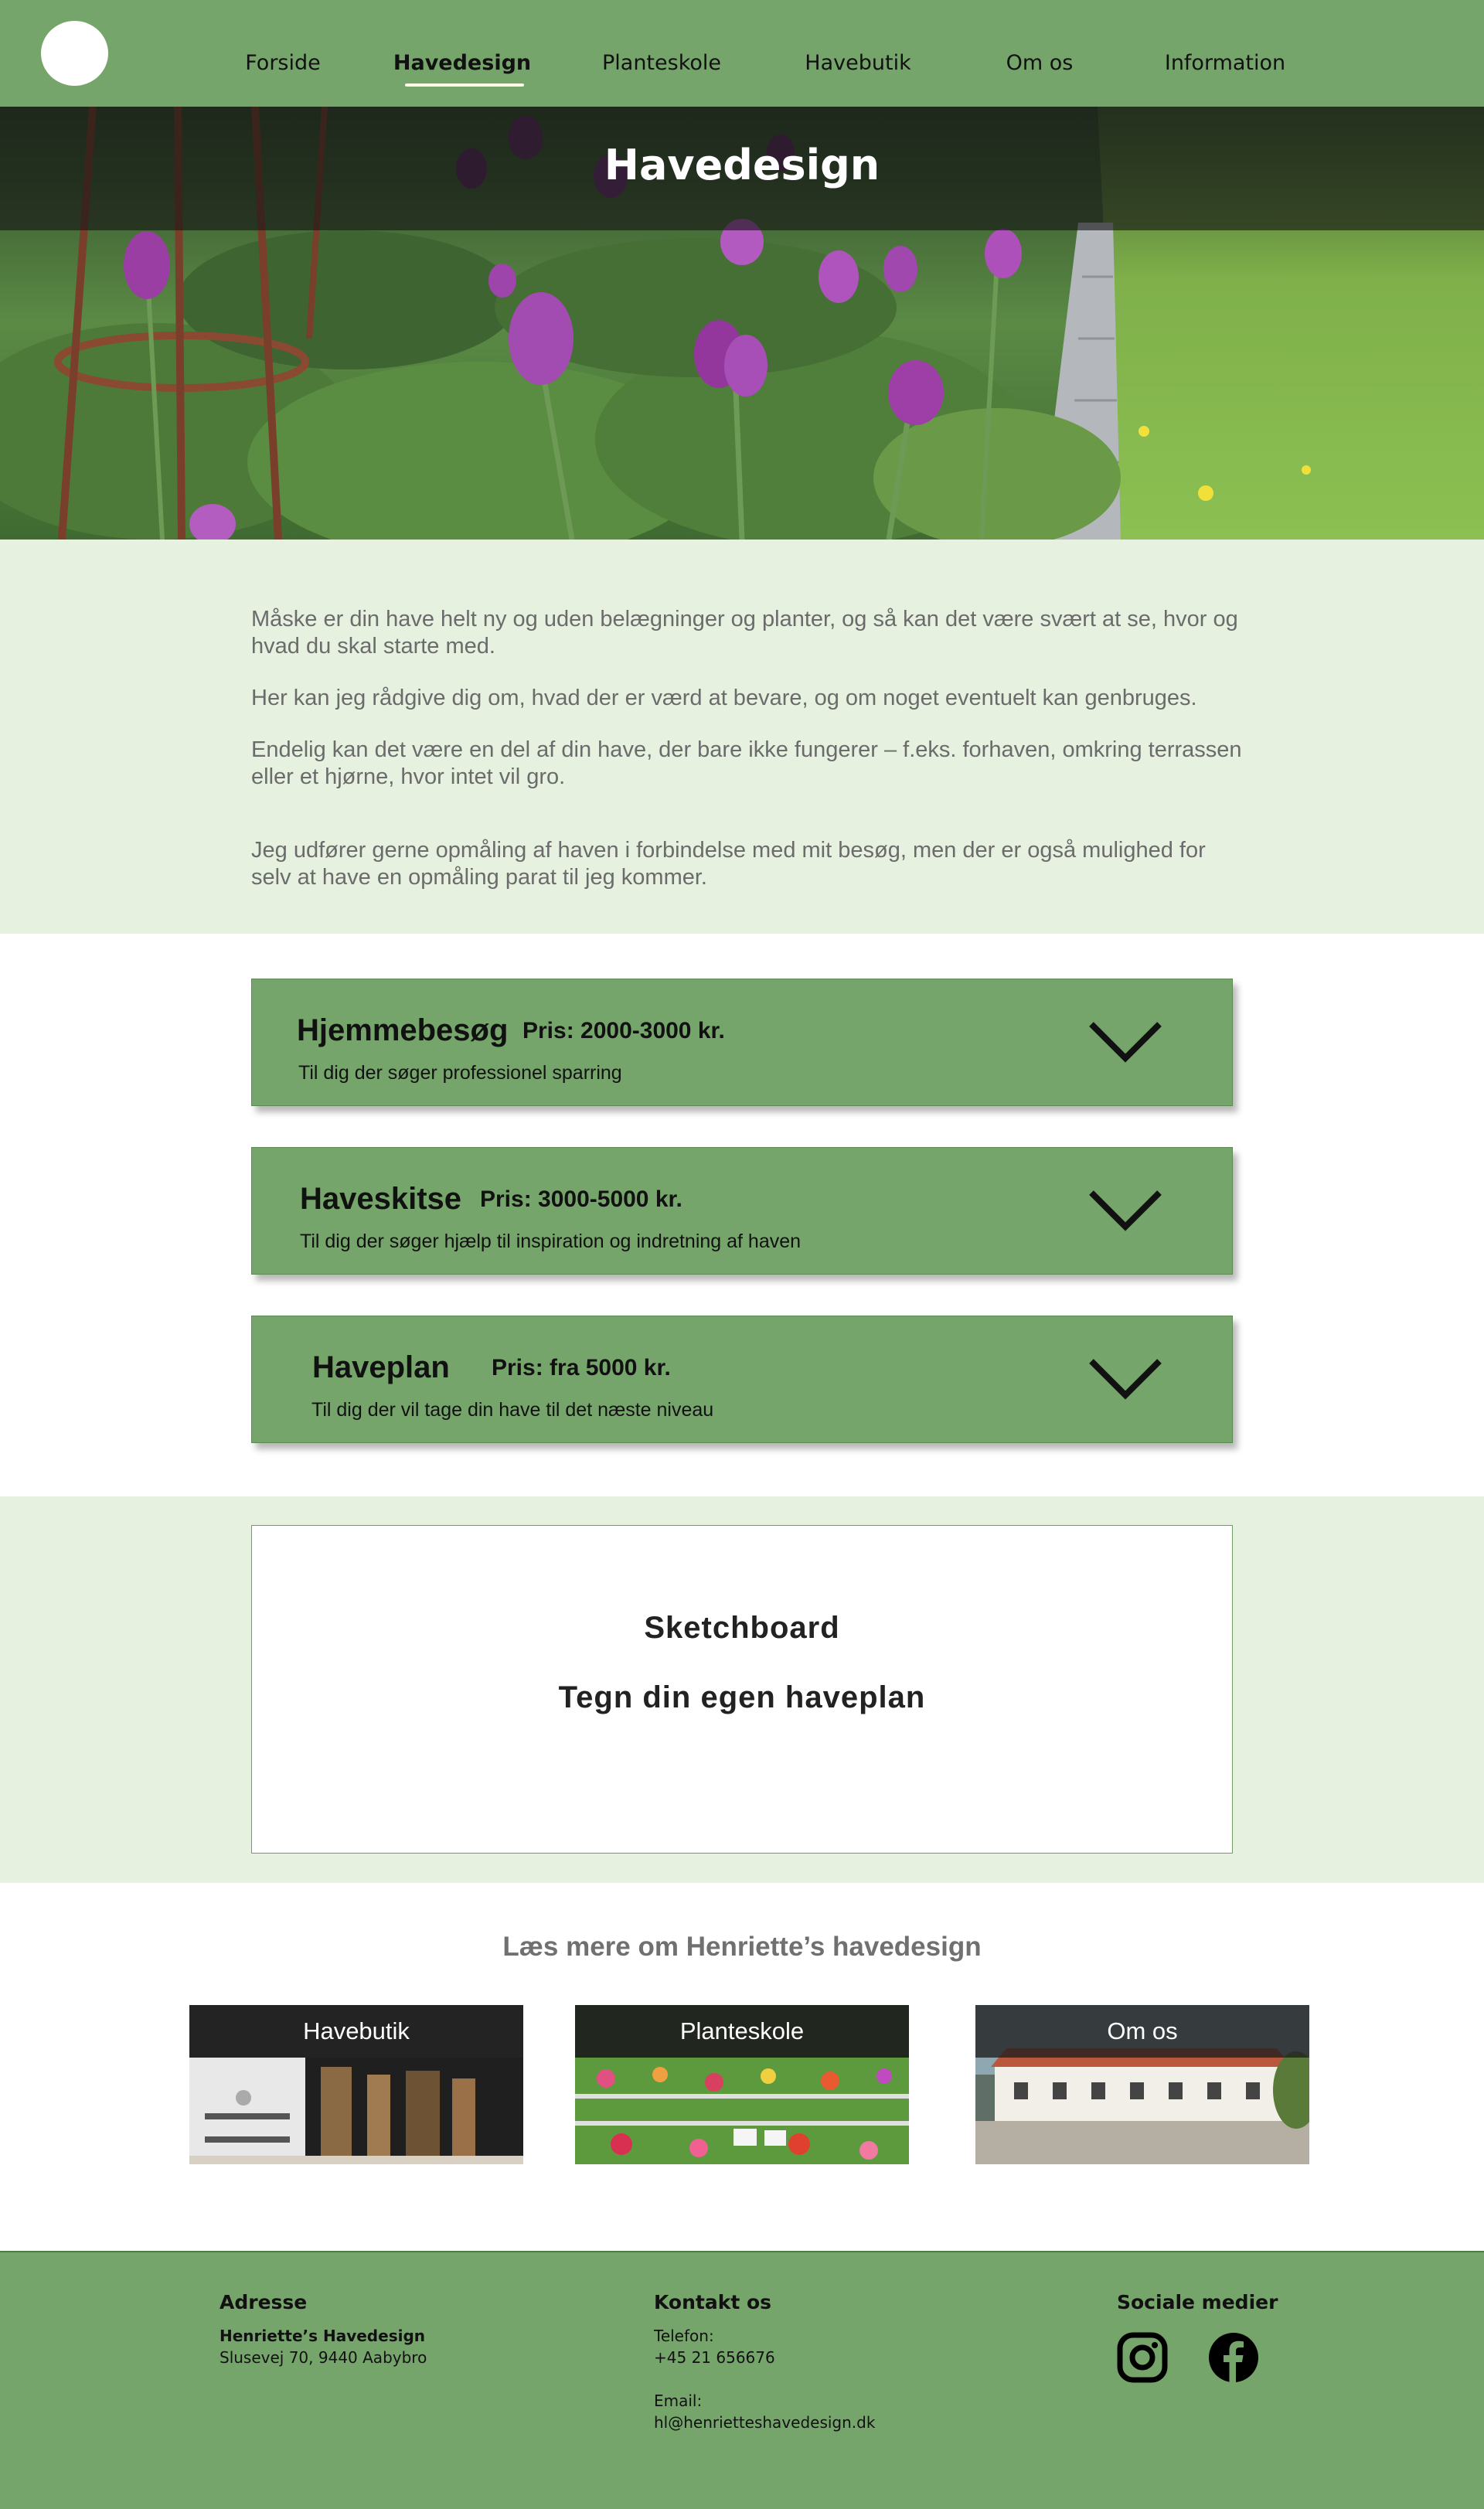 The image size is (1484, 2509). What do you see at coordinates (460, 1073) in the screenshot?
I see `service-description: Til dig der søger professionel sparring` at bounding box center [460, 1073].